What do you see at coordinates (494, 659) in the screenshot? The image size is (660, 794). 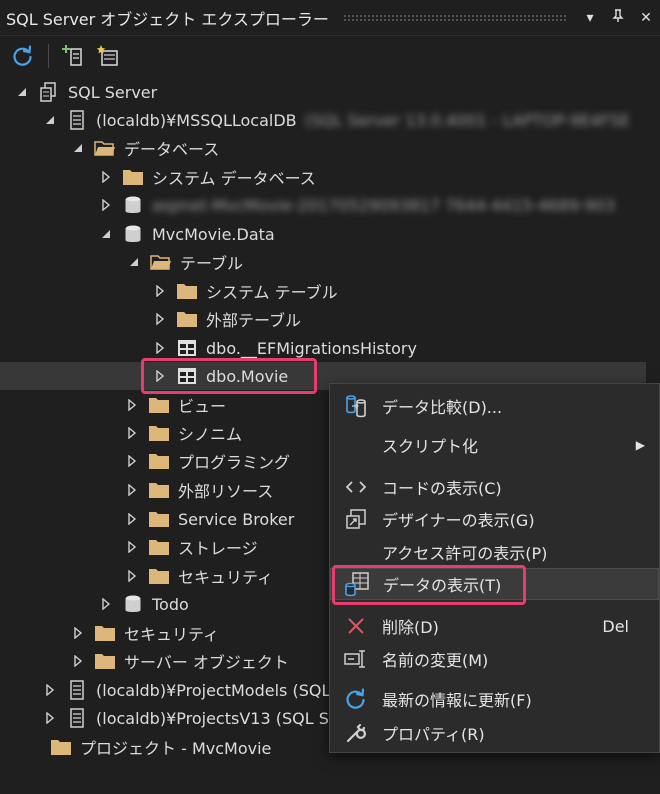 I see `menu-item-rename: 名前の変更(M)` at bounding box center [494, 659].